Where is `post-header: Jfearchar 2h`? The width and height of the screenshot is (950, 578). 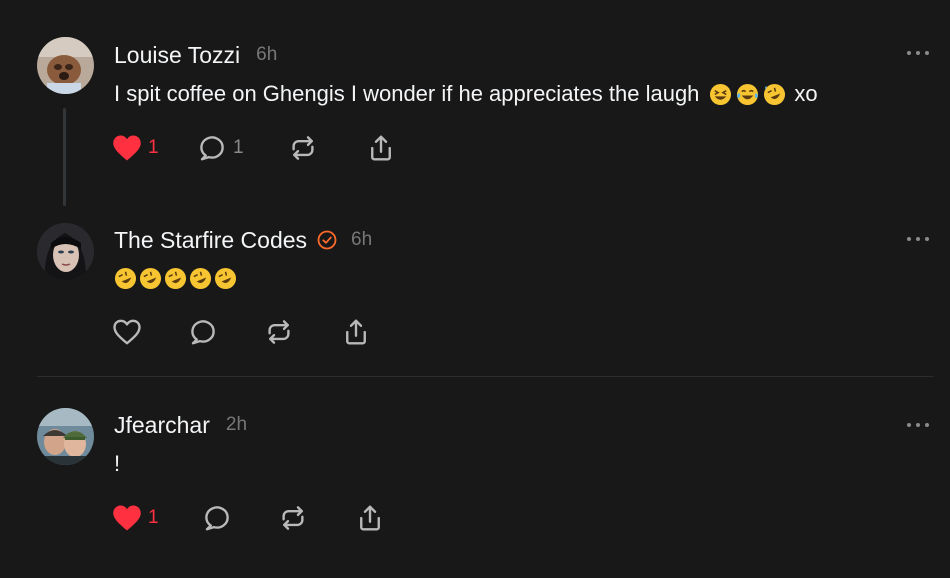 post-header: Jfearchar 2h is located at coordinates (180, 425).